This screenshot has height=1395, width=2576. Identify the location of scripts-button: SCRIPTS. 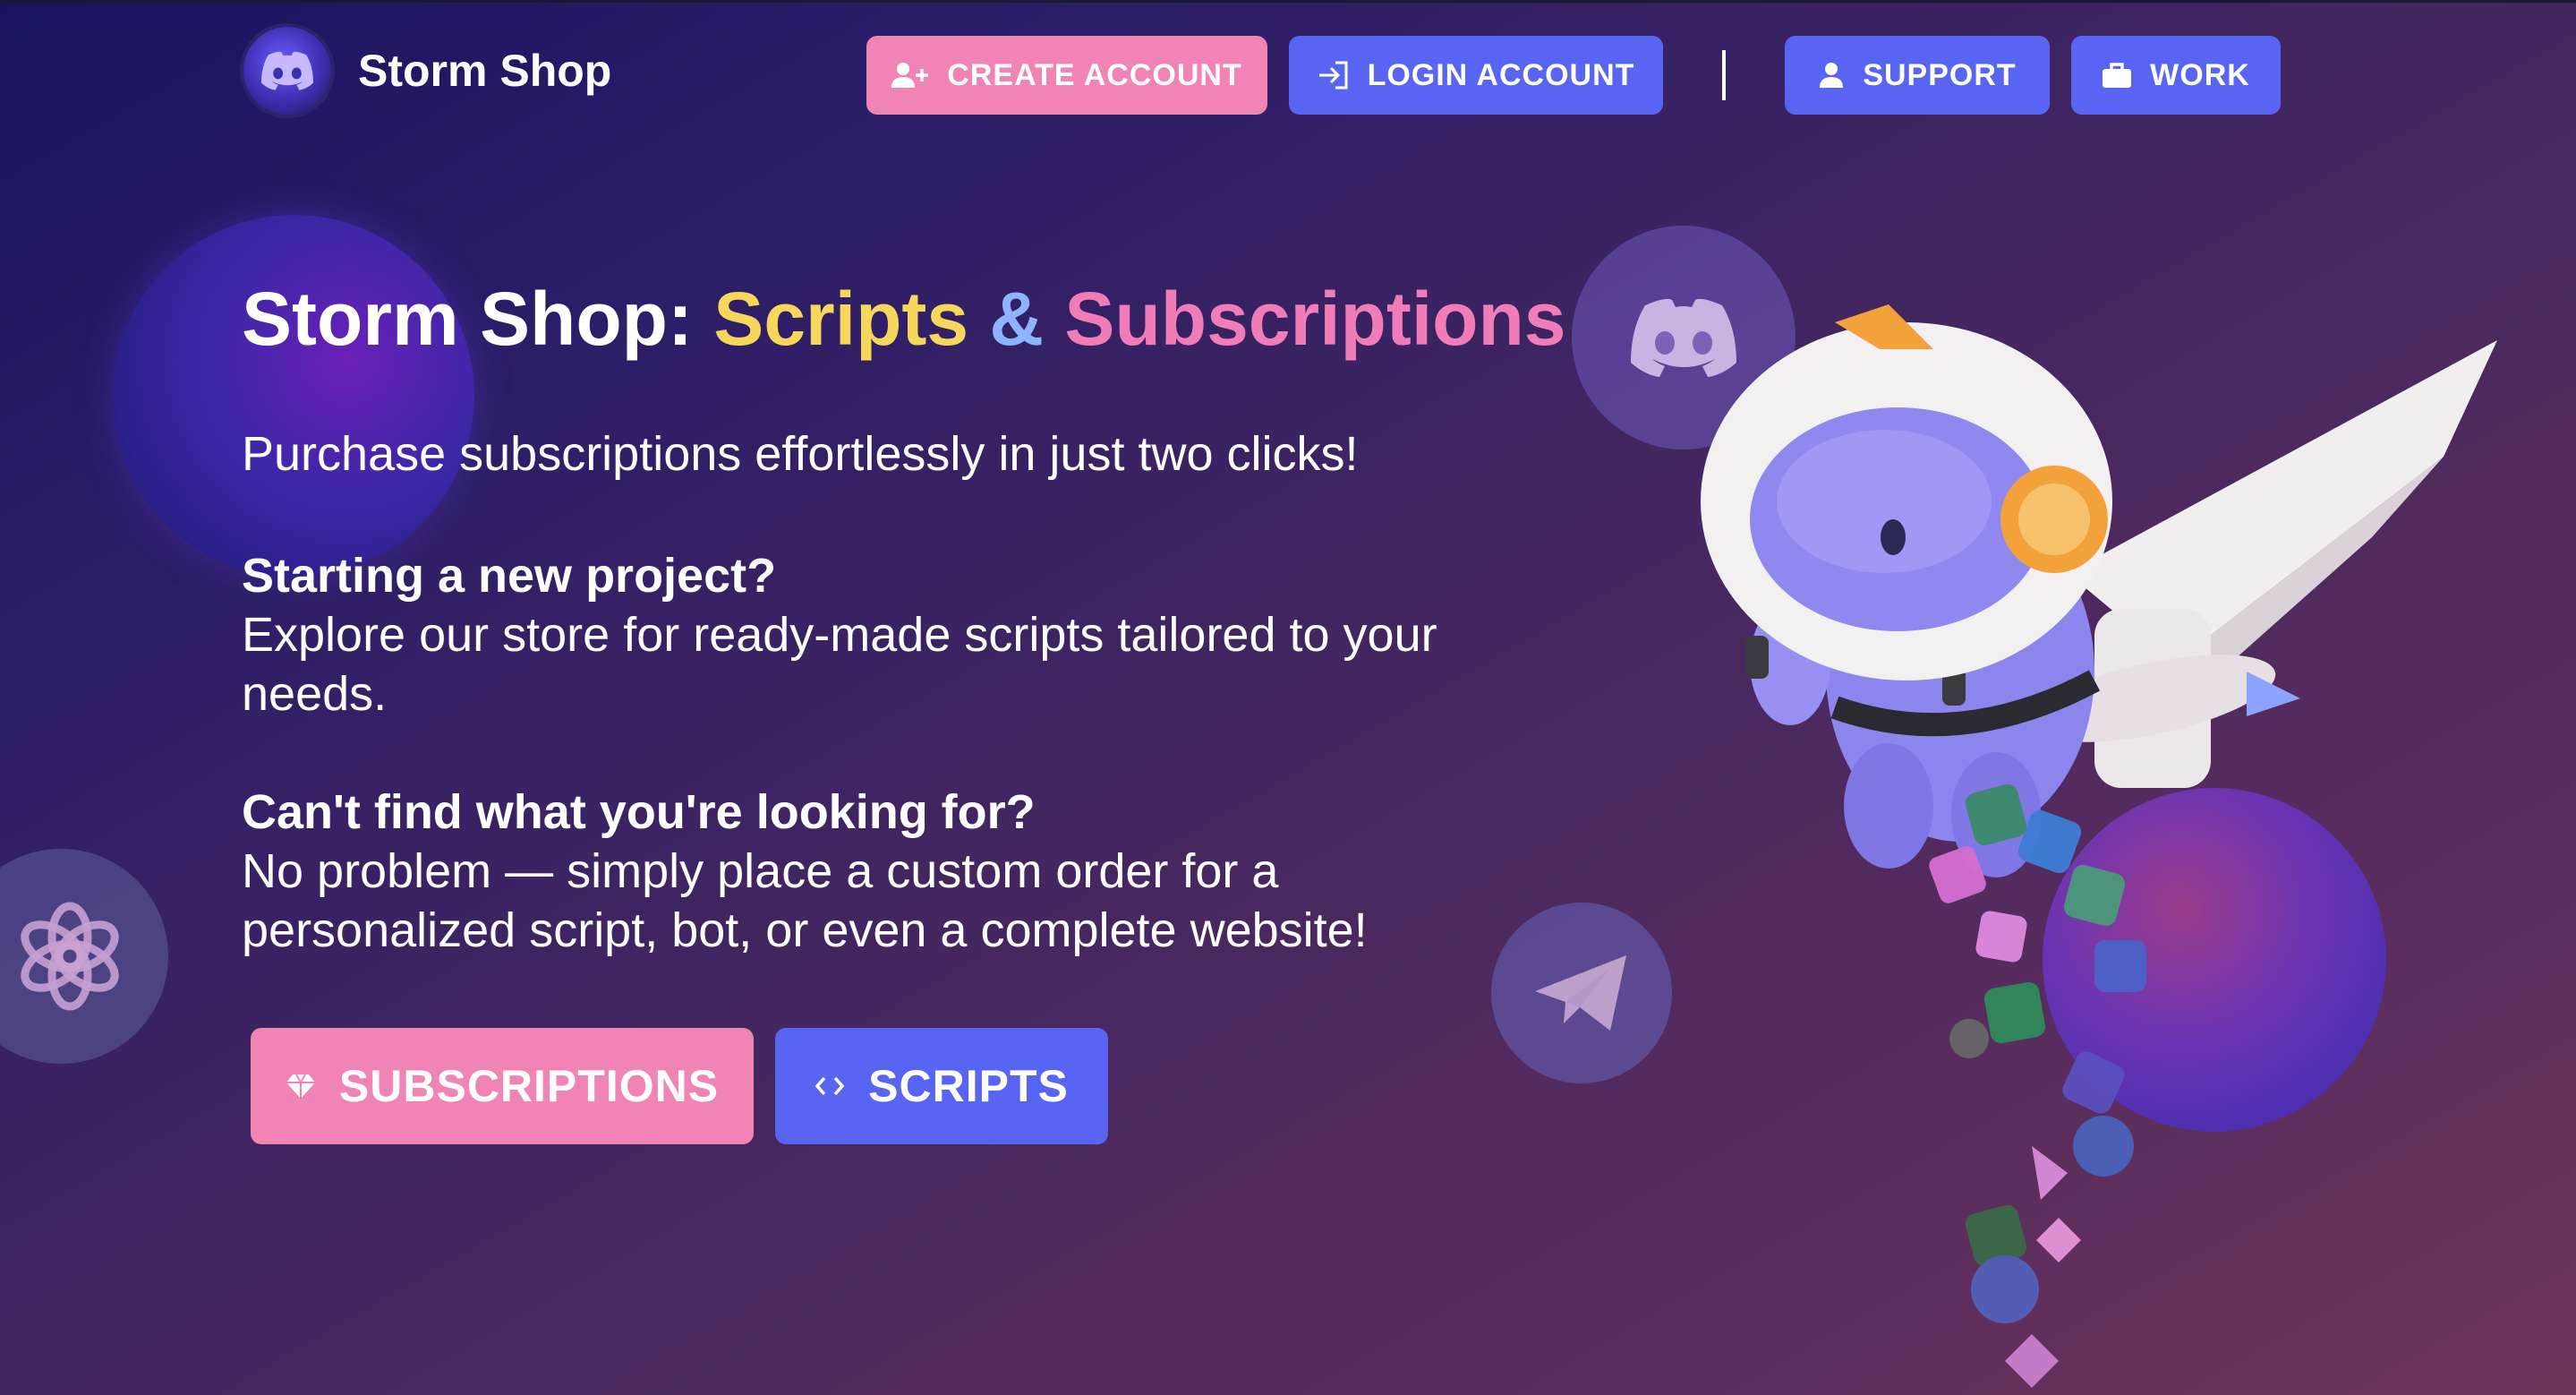
(941, 1086).